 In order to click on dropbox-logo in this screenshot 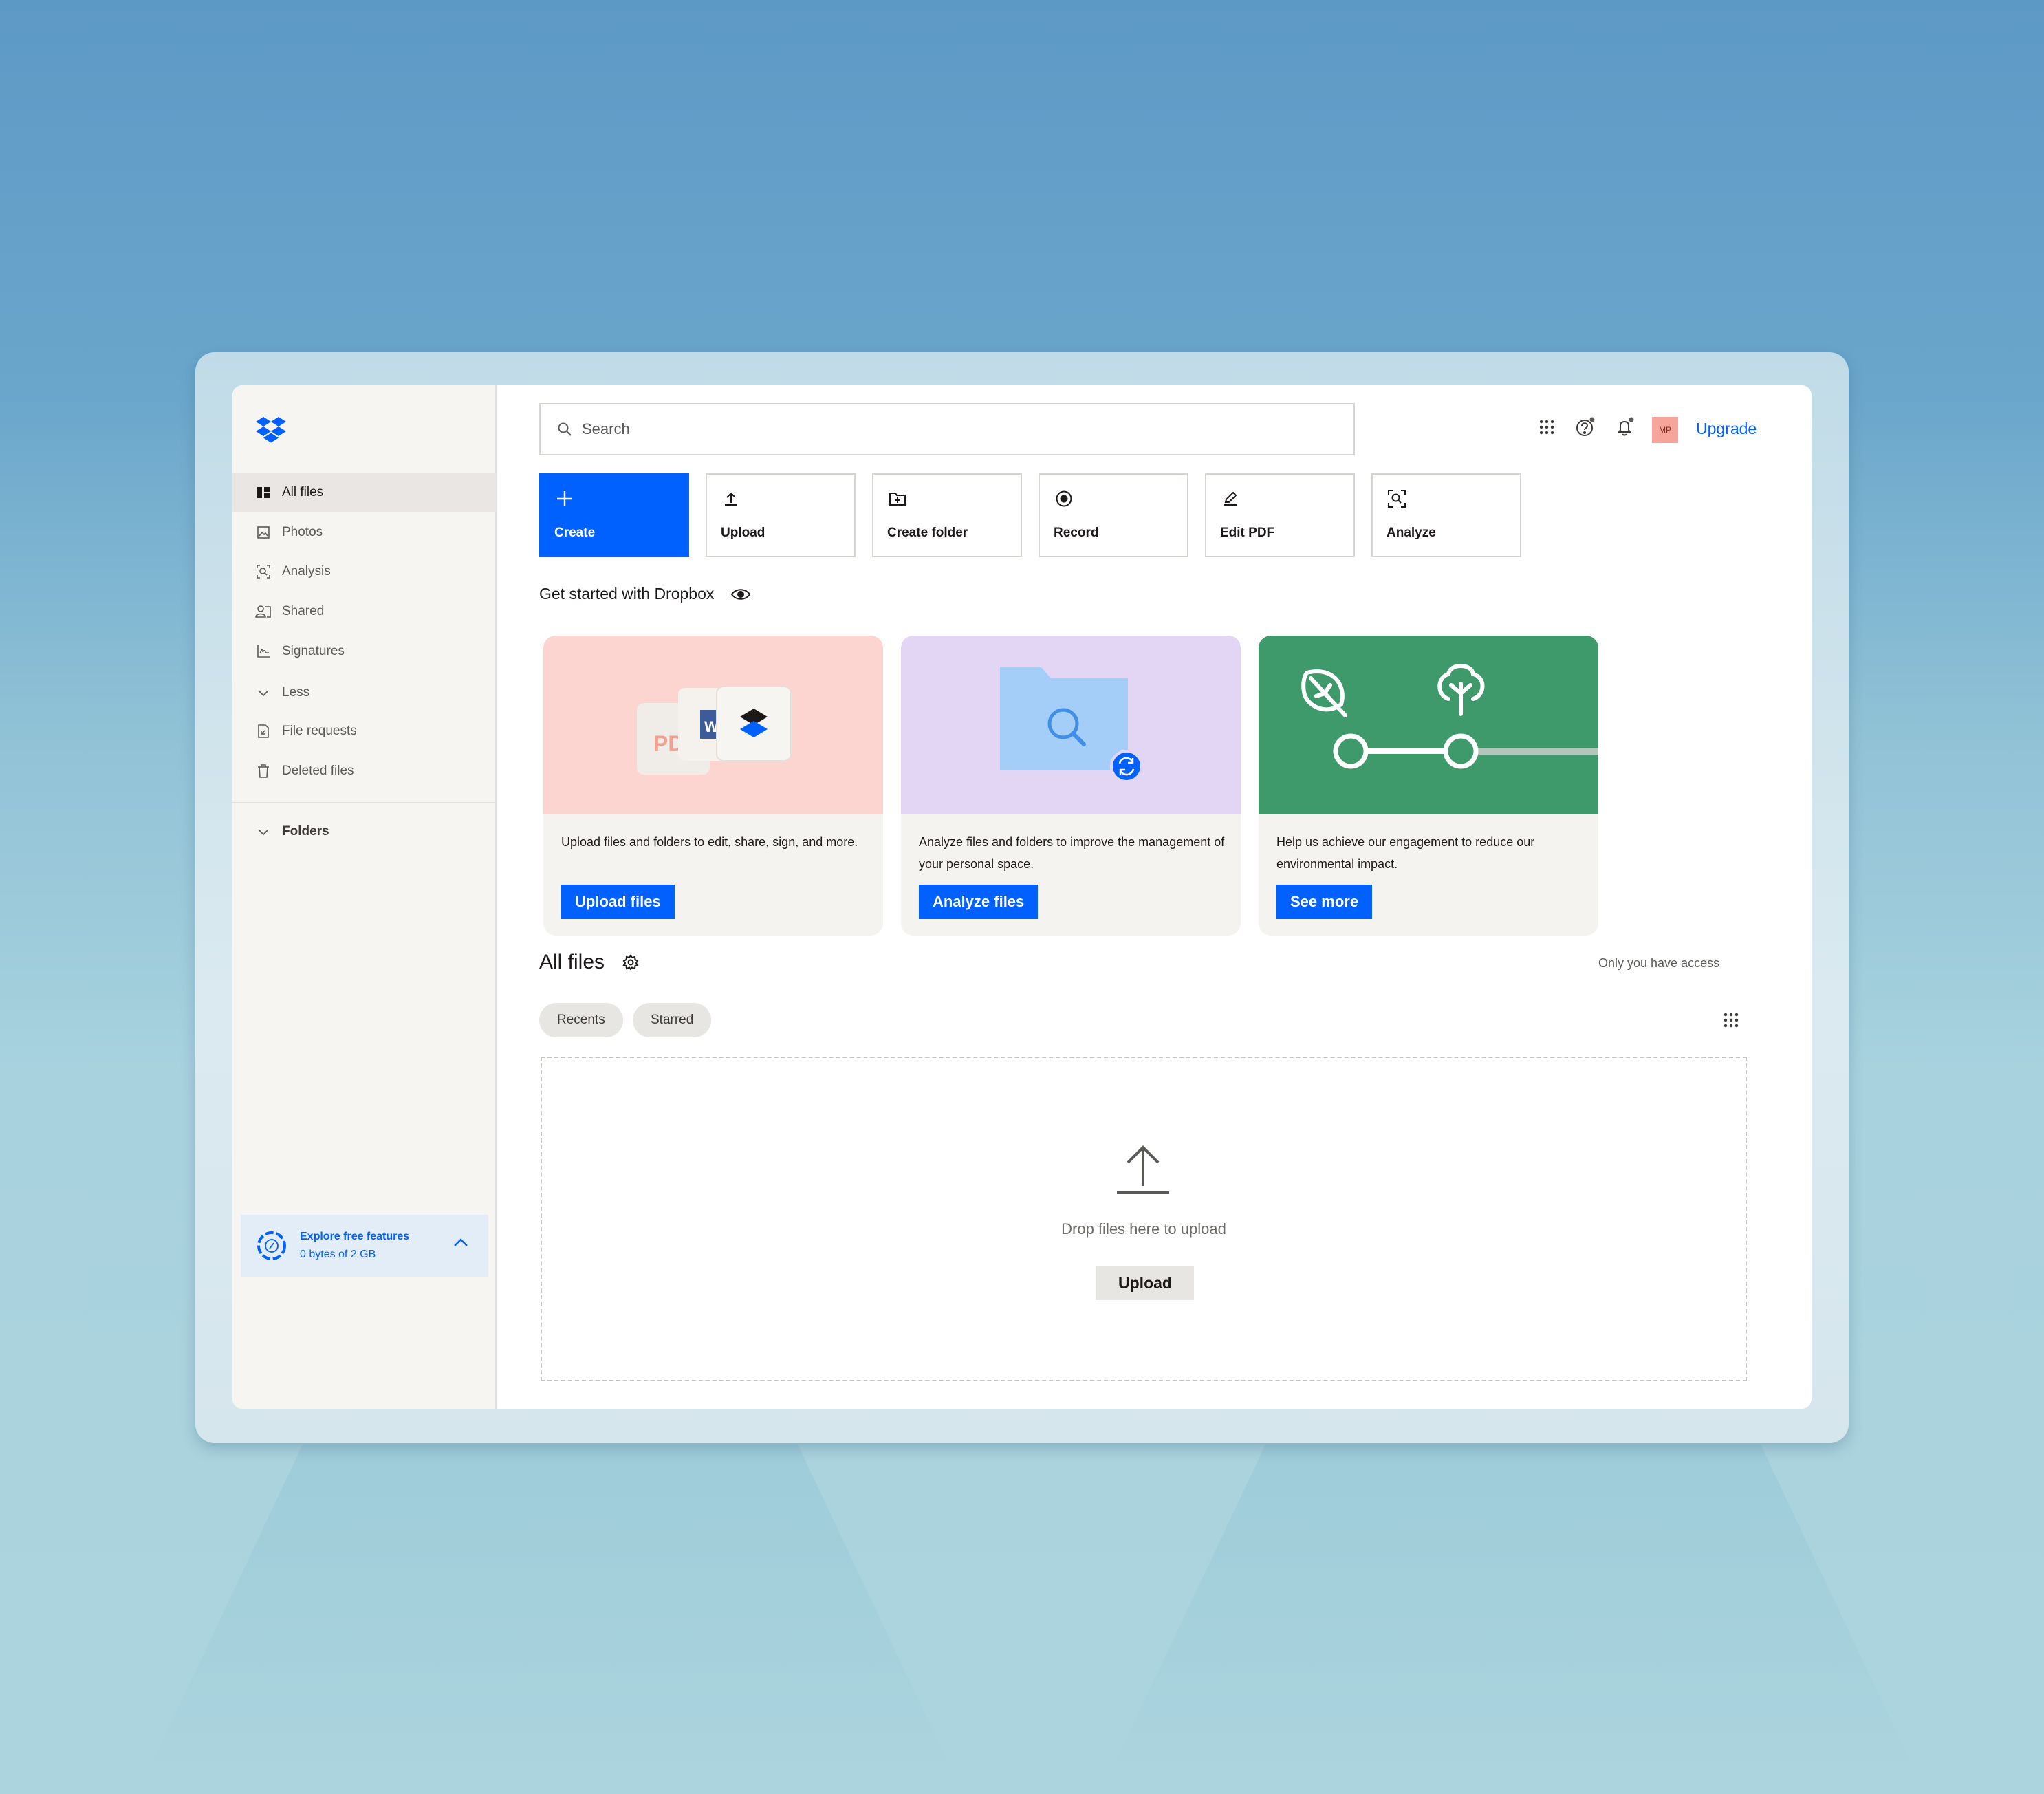, I will do `click(271, 430)`.